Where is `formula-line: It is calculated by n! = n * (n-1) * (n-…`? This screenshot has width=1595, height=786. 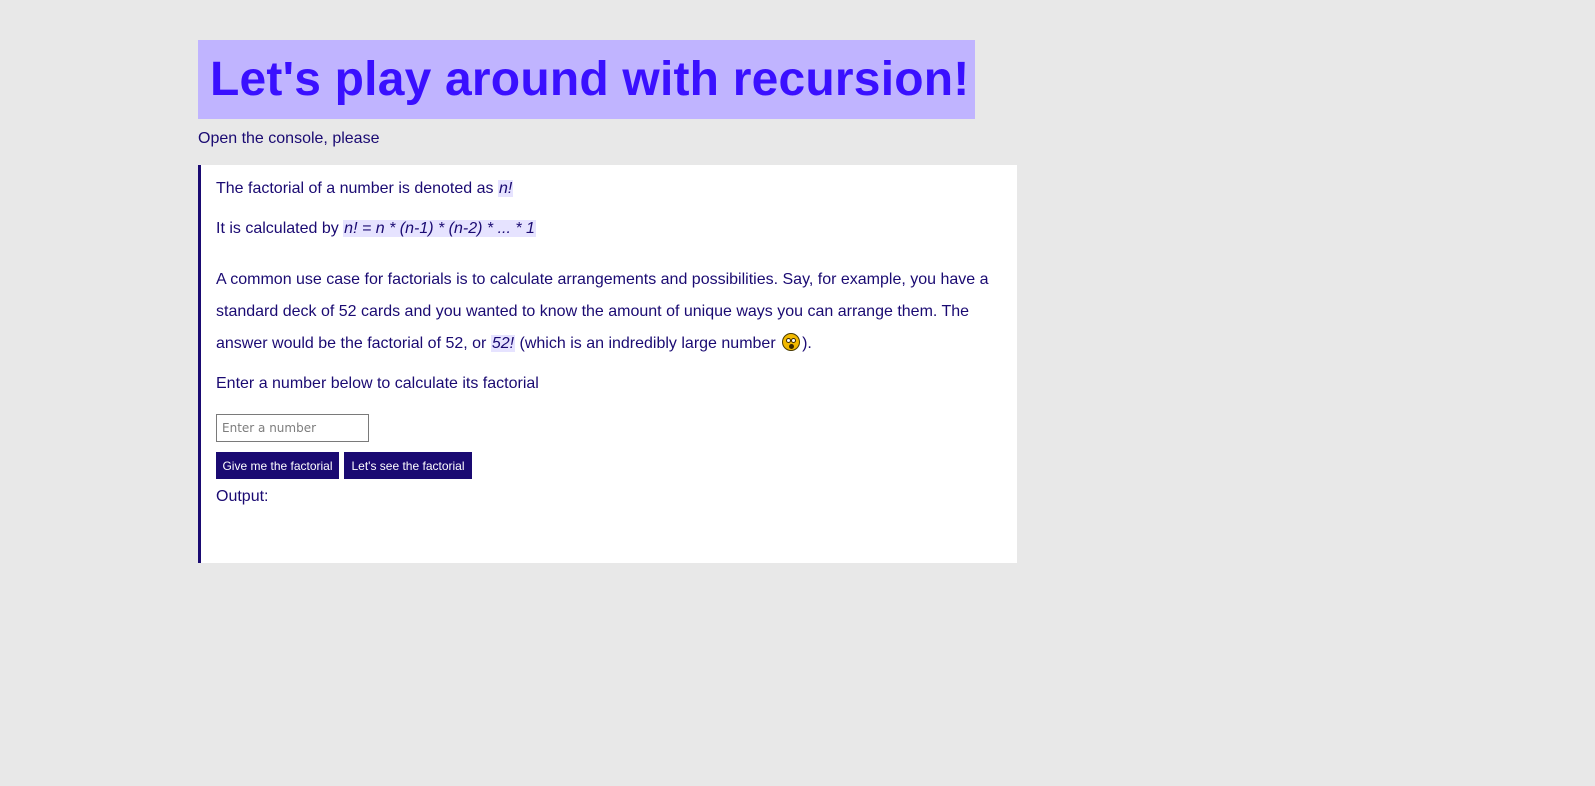
formula-line: It is calculated by n! = n * (n-1) * (n-… is located at coordinates (376, 229).